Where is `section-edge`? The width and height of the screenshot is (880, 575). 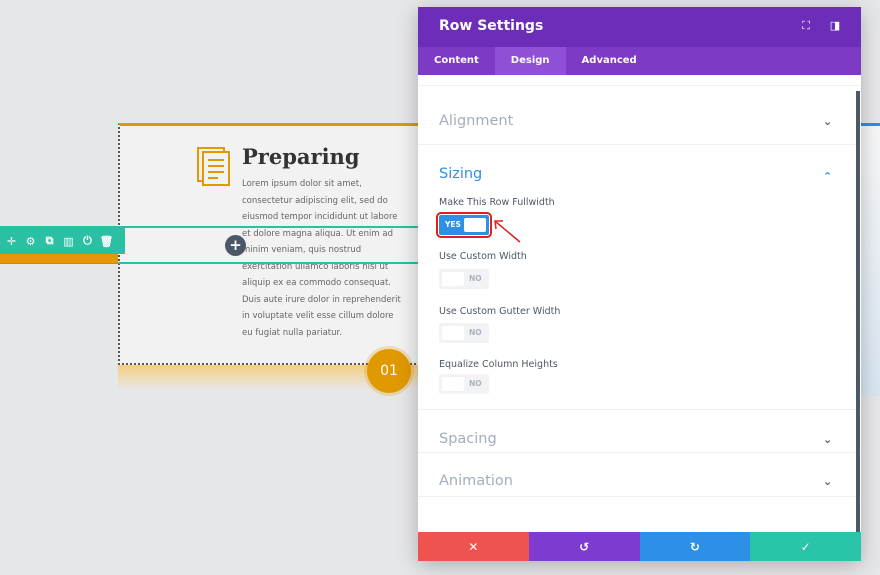 section-edge is located at coordinates (59, 258).